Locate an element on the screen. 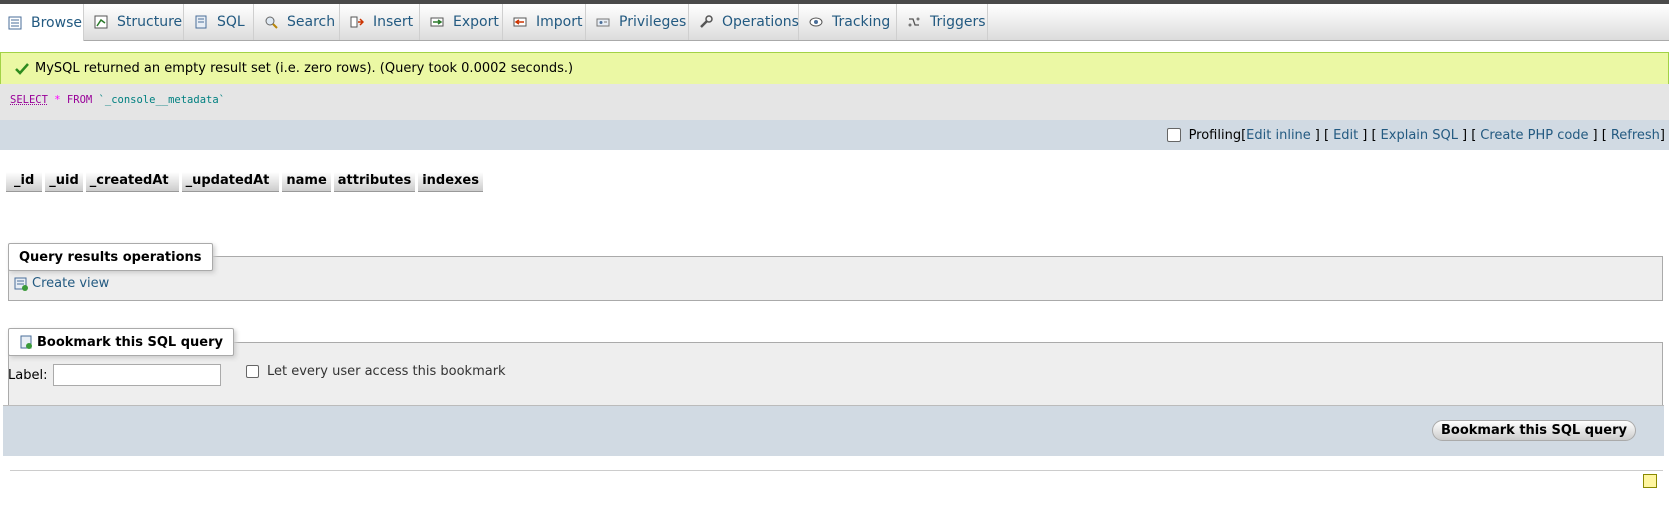  checkmark-icon is located at coordinates (22, 68).